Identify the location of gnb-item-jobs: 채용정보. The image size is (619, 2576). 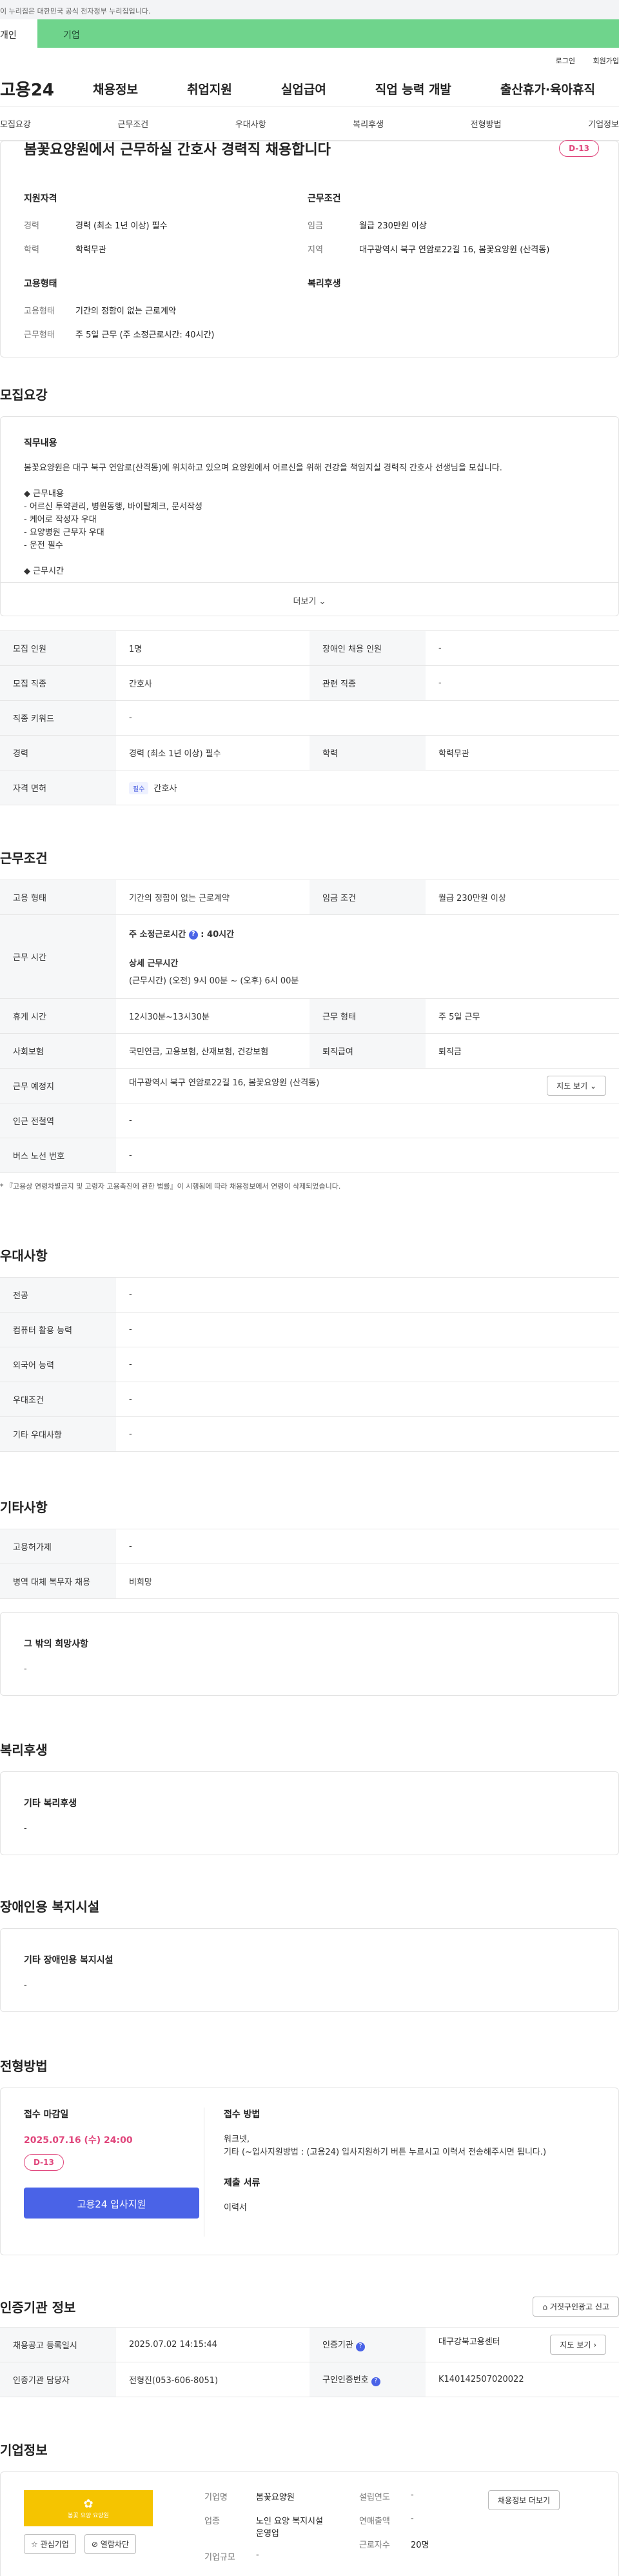
(115, 89).